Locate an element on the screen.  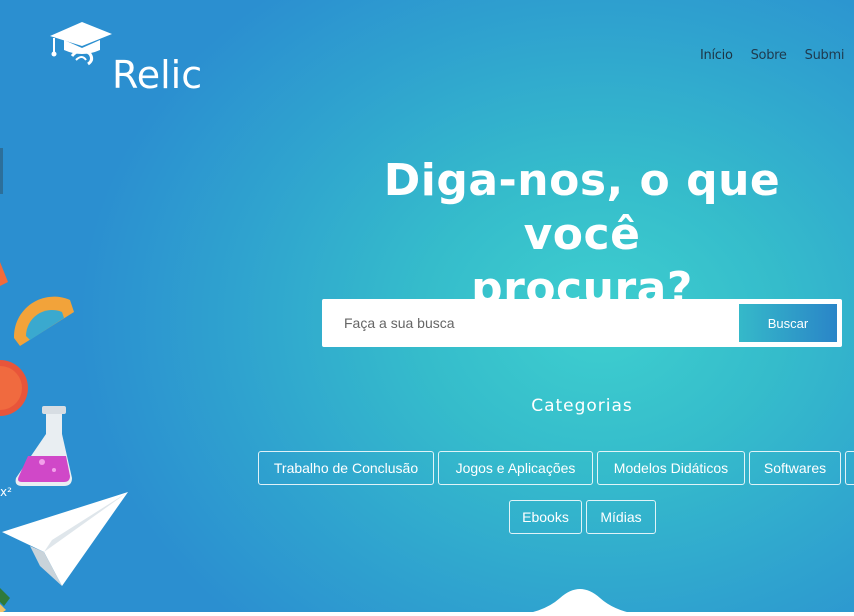
hero-heading-line1: Diga-nos, o que você is located at coordinates (582, 207).